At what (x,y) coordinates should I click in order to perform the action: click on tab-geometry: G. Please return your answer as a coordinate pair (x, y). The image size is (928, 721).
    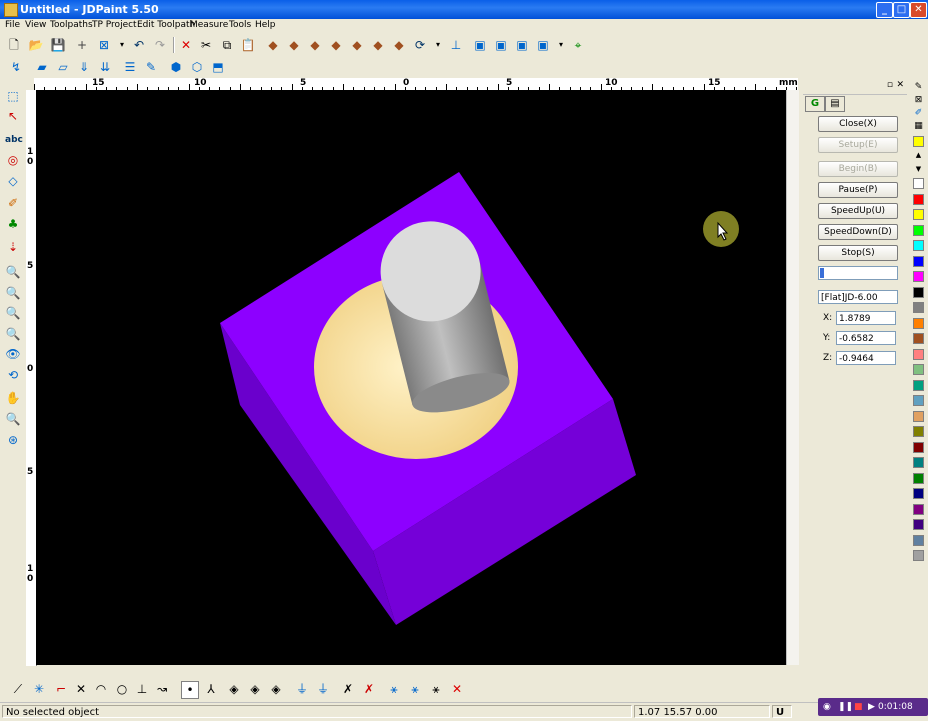
    Looking at the image, I should click on (815, 104).